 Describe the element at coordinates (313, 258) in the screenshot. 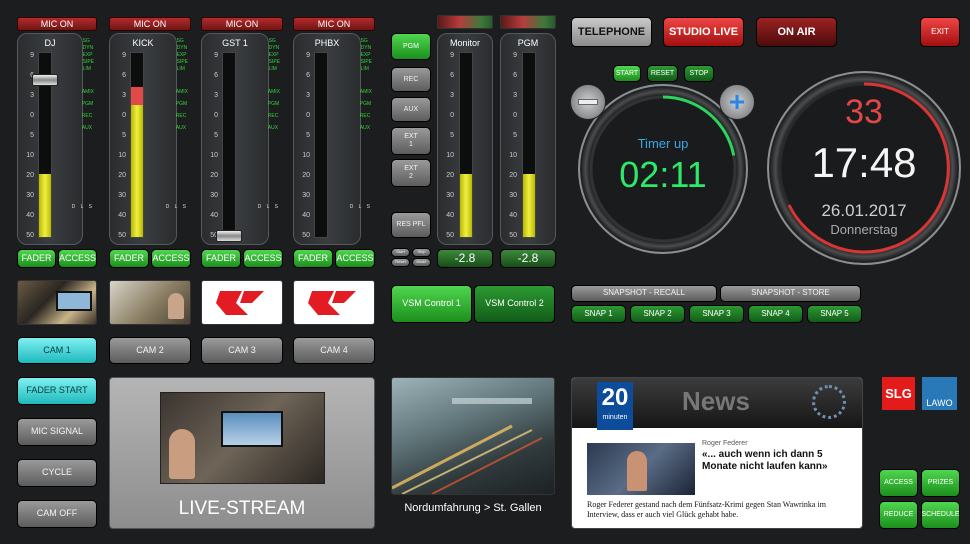

I see `fader-button-4: FADER` at that location.